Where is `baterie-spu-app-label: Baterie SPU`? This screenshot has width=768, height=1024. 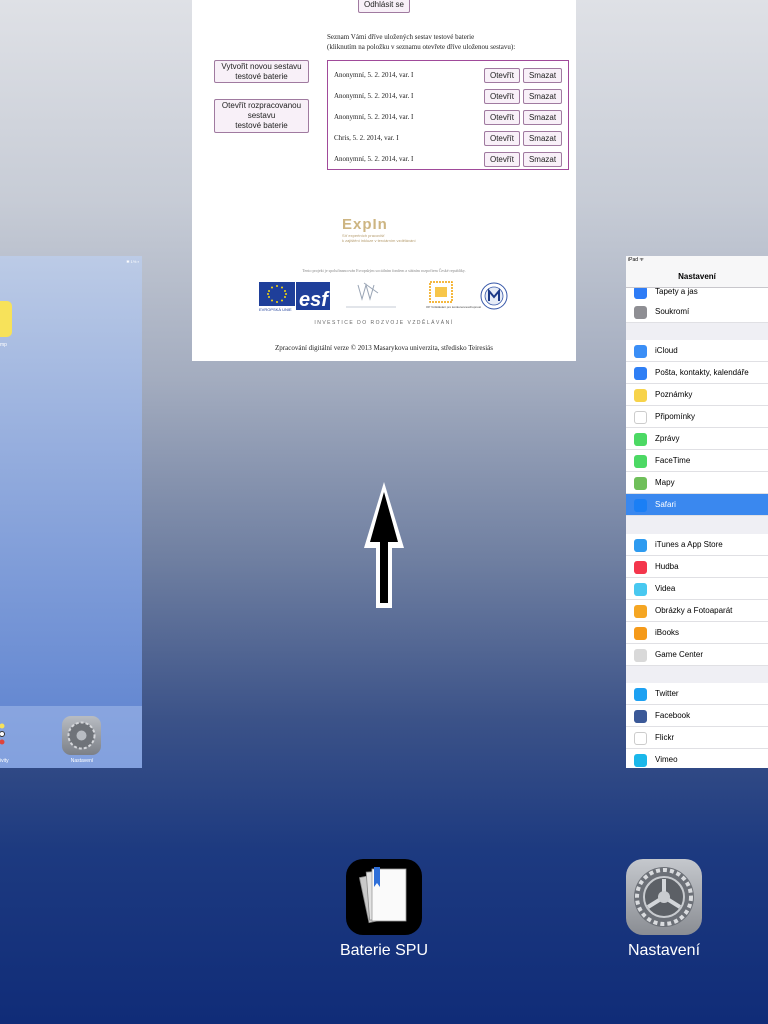
baterie-spu-app-label: Baterie SPU is located at coordinates (384, 950).